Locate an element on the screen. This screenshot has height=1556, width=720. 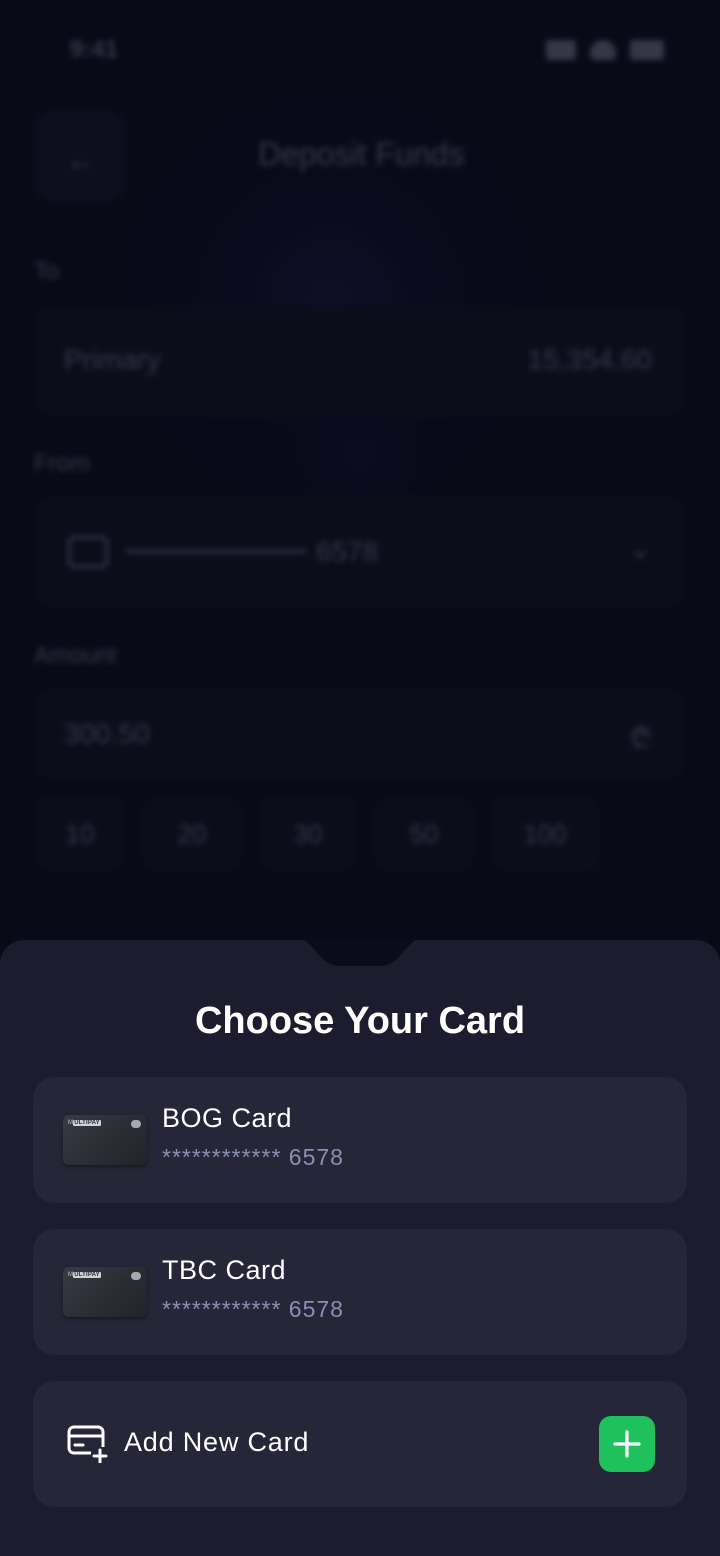
card-plus-icon is located at coordinates (88, 1444).